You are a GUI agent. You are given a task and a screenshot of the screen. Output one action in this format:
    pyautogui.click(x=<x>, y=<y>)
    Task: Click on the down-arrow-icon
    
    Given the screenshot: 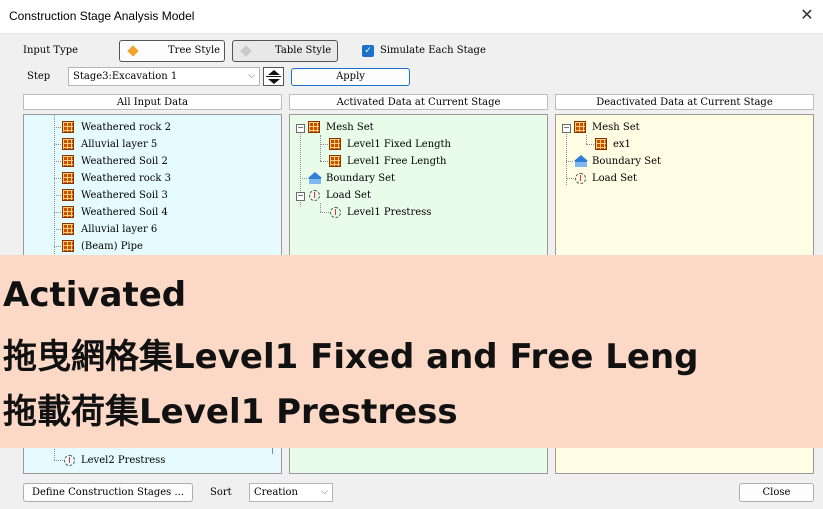 What is the action you would take?
    pyautogui.click(x=274, y=81)
    